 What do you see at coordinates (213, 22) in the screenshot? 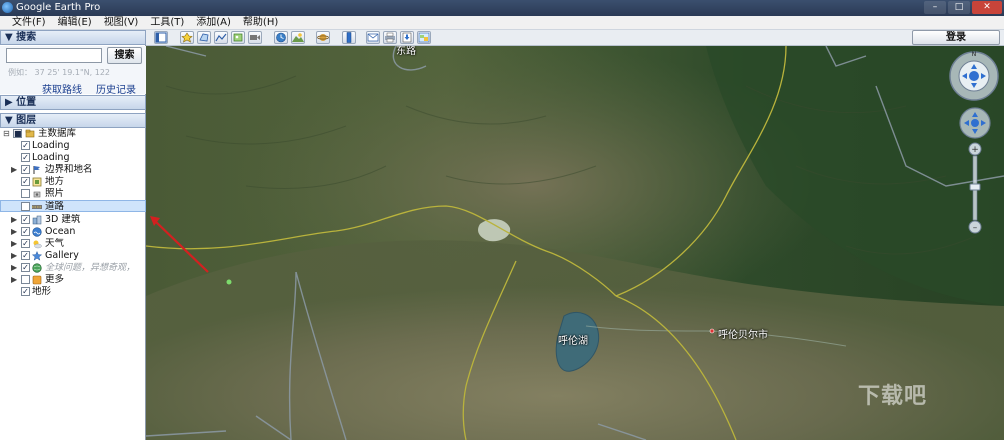
I see `menu-add: 添加(A)` at bounding box center [213, 22].